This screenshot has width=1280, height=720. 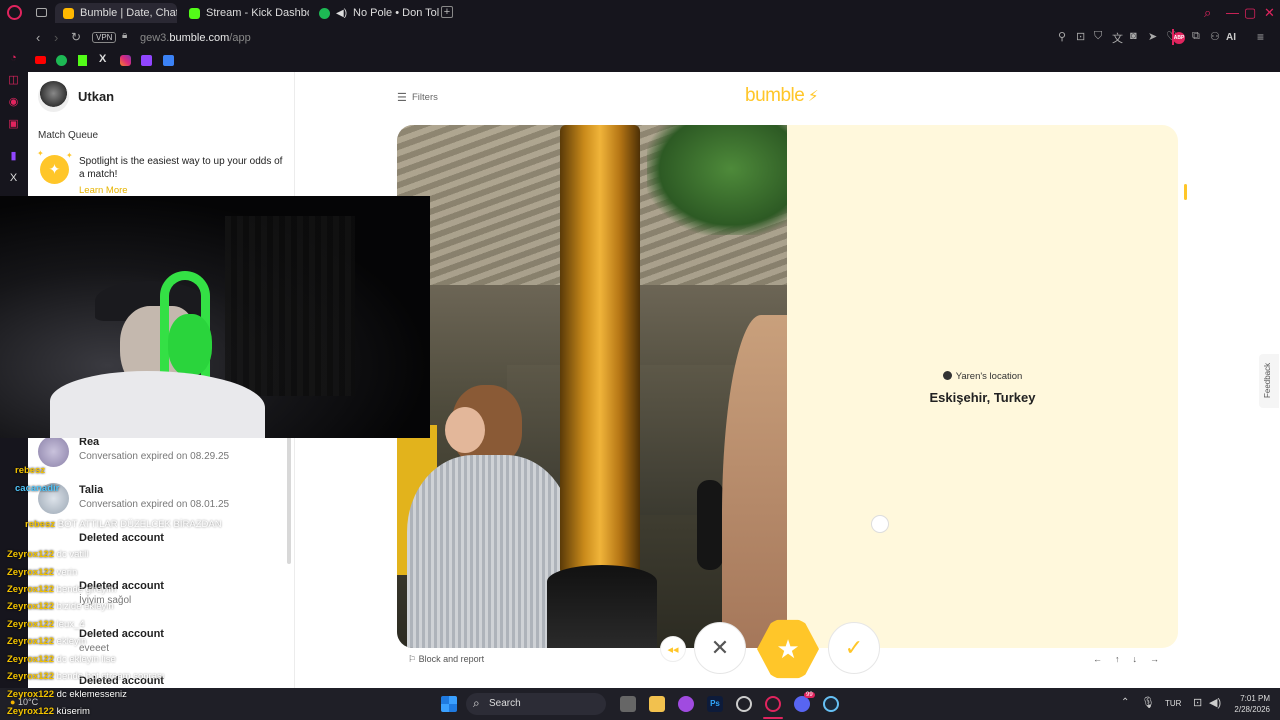 I want to click on chat-username: rebesz, so click(x=40, y=524).